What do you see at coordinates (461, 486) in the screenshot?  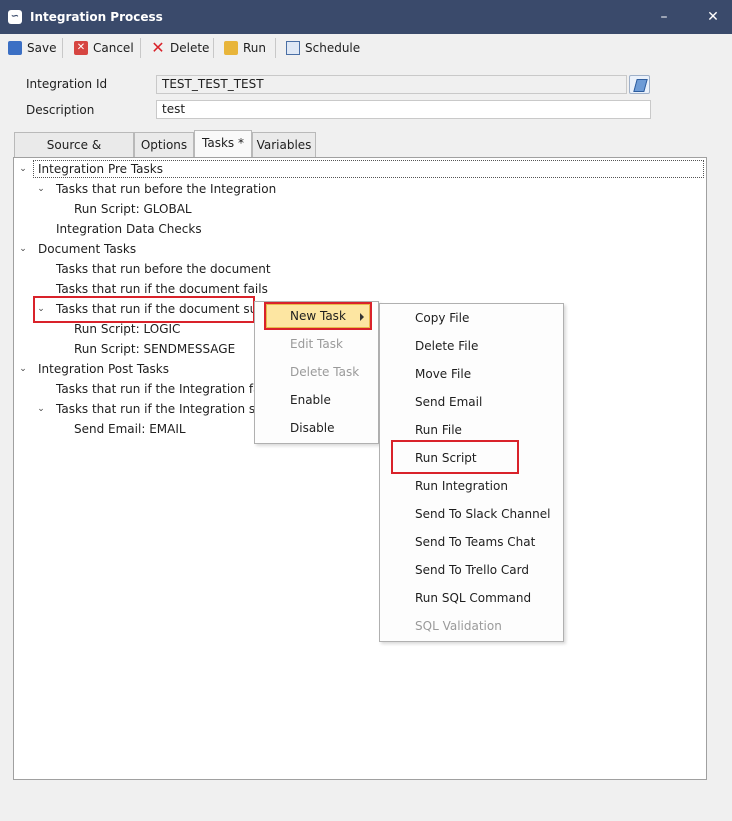 I see `submenu-item-run-integration: Run Integration` at bounding box center [461, 486].